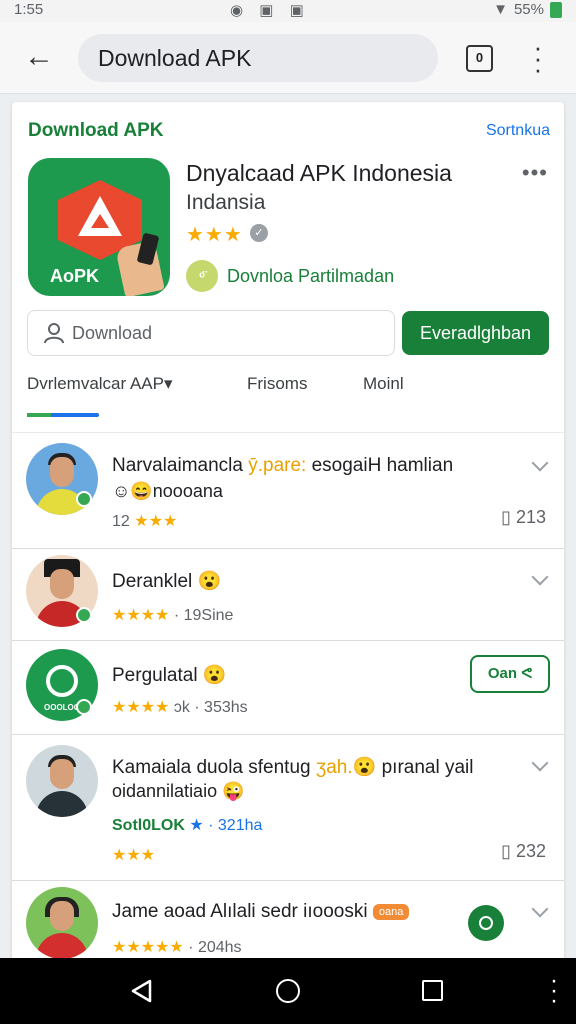  Describe the element at coordinates (518, 131) in the screenshot. I see `header-link: Sortnkua` at that location.